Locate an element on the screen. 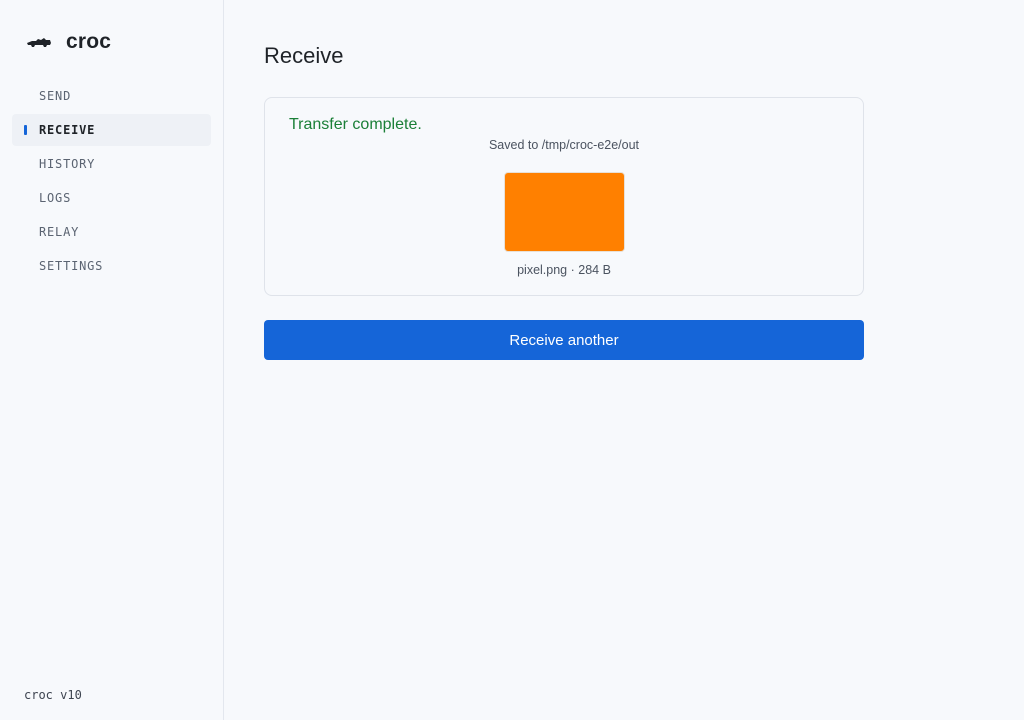  sidebar-nav: SEND RECEIVE HISTORY LOGS RELAY SETTINGS is located at coordinates (111, 182).